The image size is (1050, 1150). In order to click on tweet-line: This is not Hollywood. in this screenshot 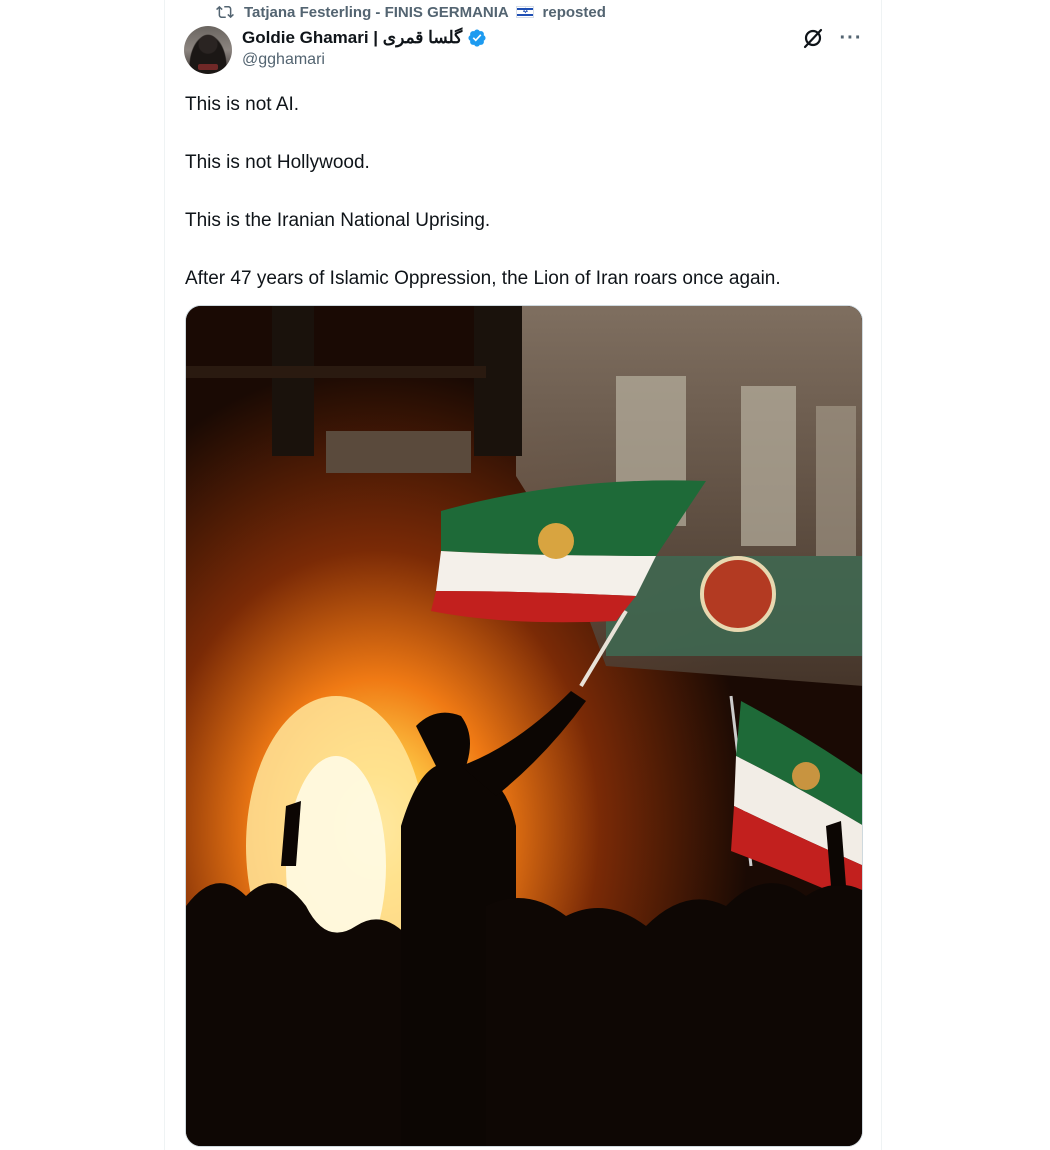, I will do `click(277, 162)`.